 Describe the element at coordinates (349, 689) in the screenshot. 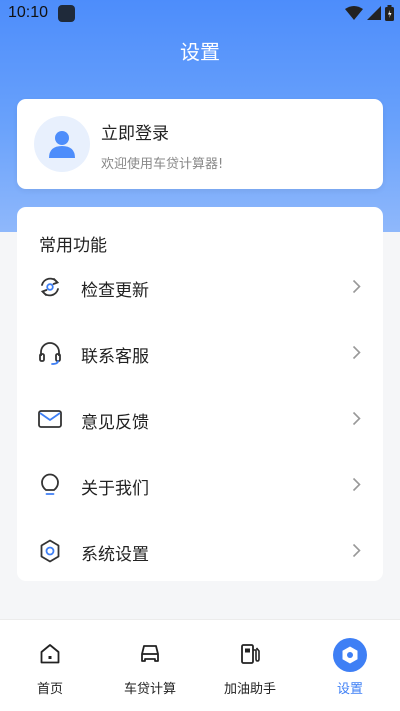

I see `tab-label: 设置` at that location.